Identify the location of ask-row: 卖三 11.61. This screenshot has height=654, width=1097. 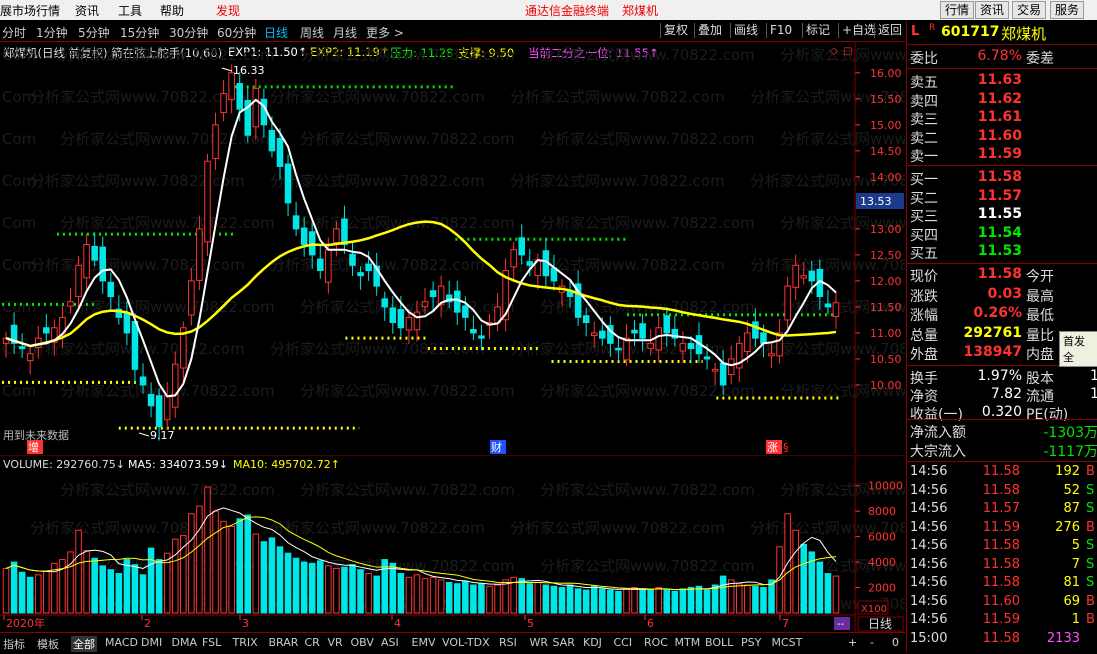
(1003, 118).